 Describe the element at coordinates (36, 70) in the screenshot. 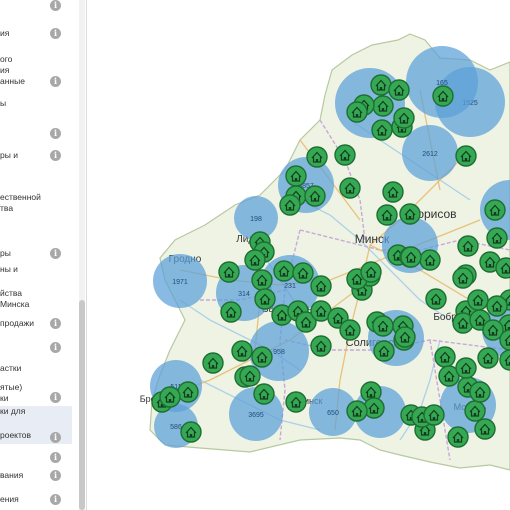

I see `sidebar-item: ого ия анные` at that location.